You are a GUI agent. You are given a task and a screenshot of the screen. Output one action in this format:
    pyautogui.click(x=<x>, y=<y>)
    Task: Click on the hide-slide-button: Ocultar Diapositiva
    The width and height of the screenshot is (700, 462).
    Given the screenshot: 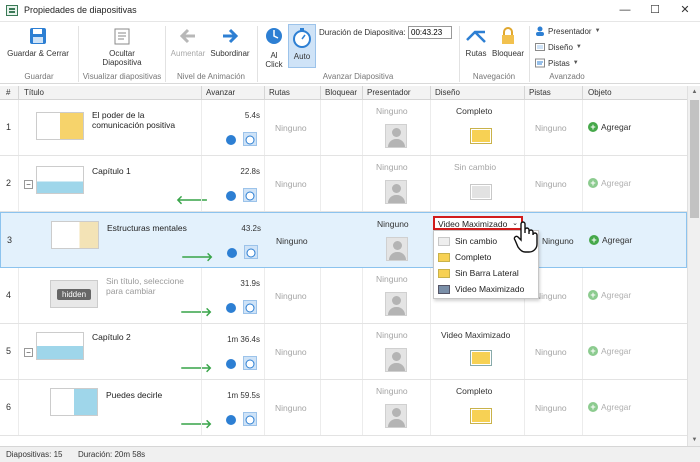 What is the action you would take?
    pyautogui.click(x=122, y=46)
    